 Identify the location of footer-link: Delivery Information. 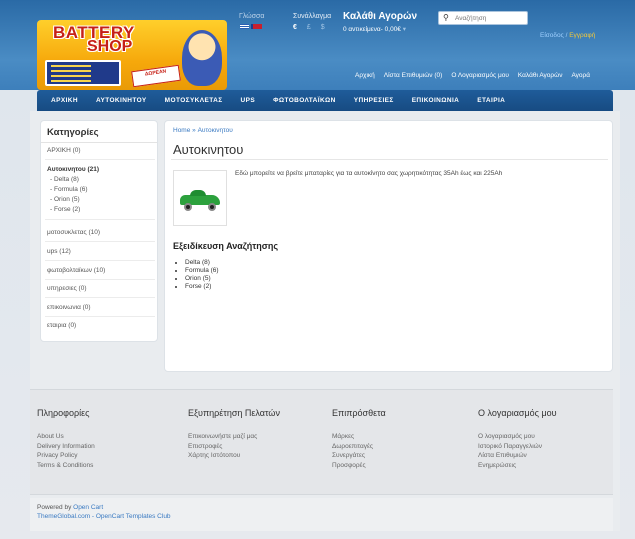
(66, 447).